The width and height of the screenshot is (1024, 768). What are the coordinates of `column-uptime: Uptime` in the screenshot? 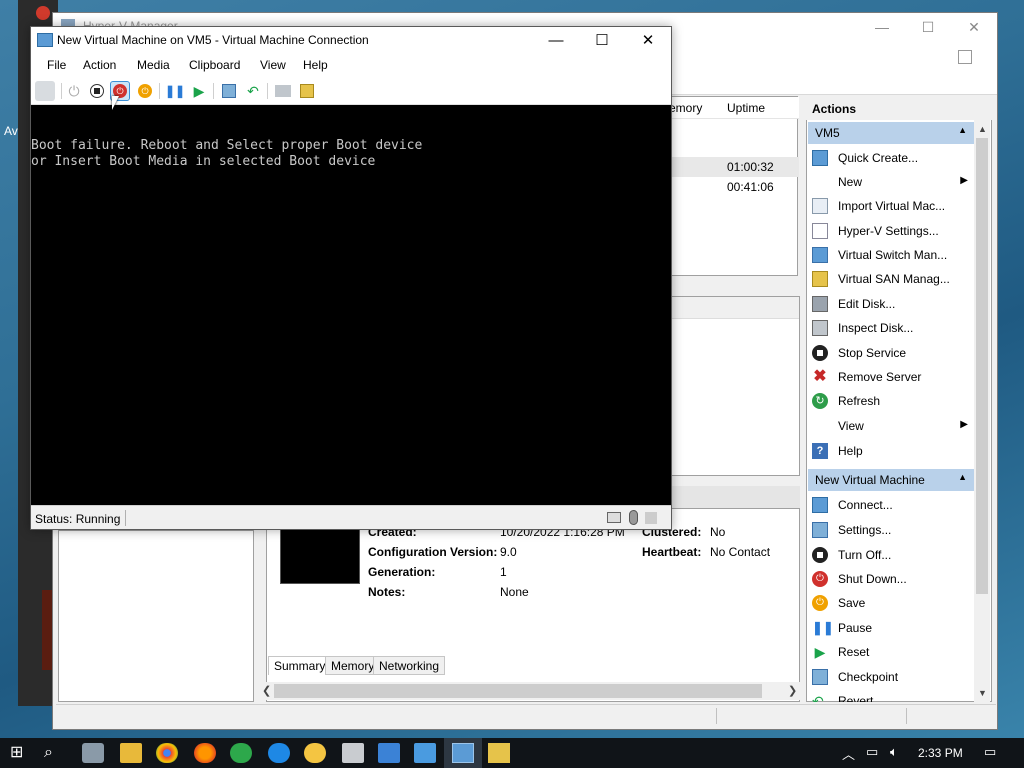 It's located at (746, 108).